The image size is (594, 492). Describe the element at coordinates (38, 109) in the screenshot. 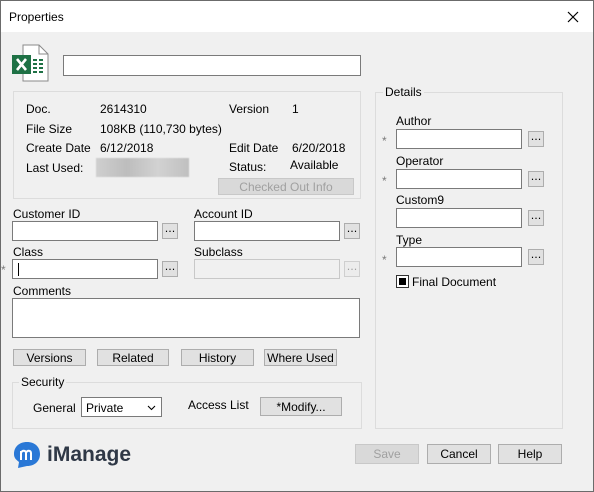

I see `doc-label: Doc.` at that location.